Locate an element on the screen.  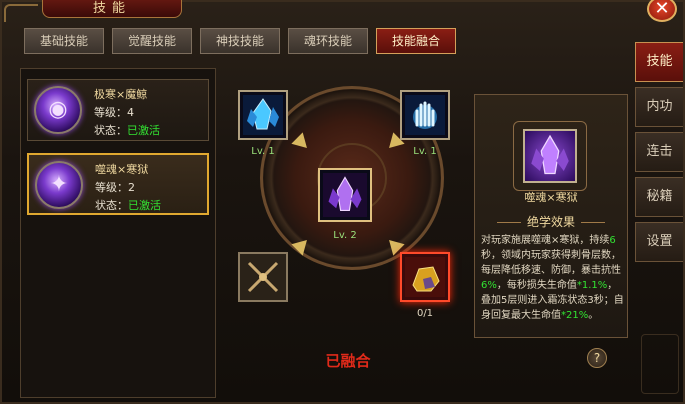
combo-item-selected: ✦ 噬魂×寒狱 等级：2 状态：已激活 is located at coordinates (118, 184).